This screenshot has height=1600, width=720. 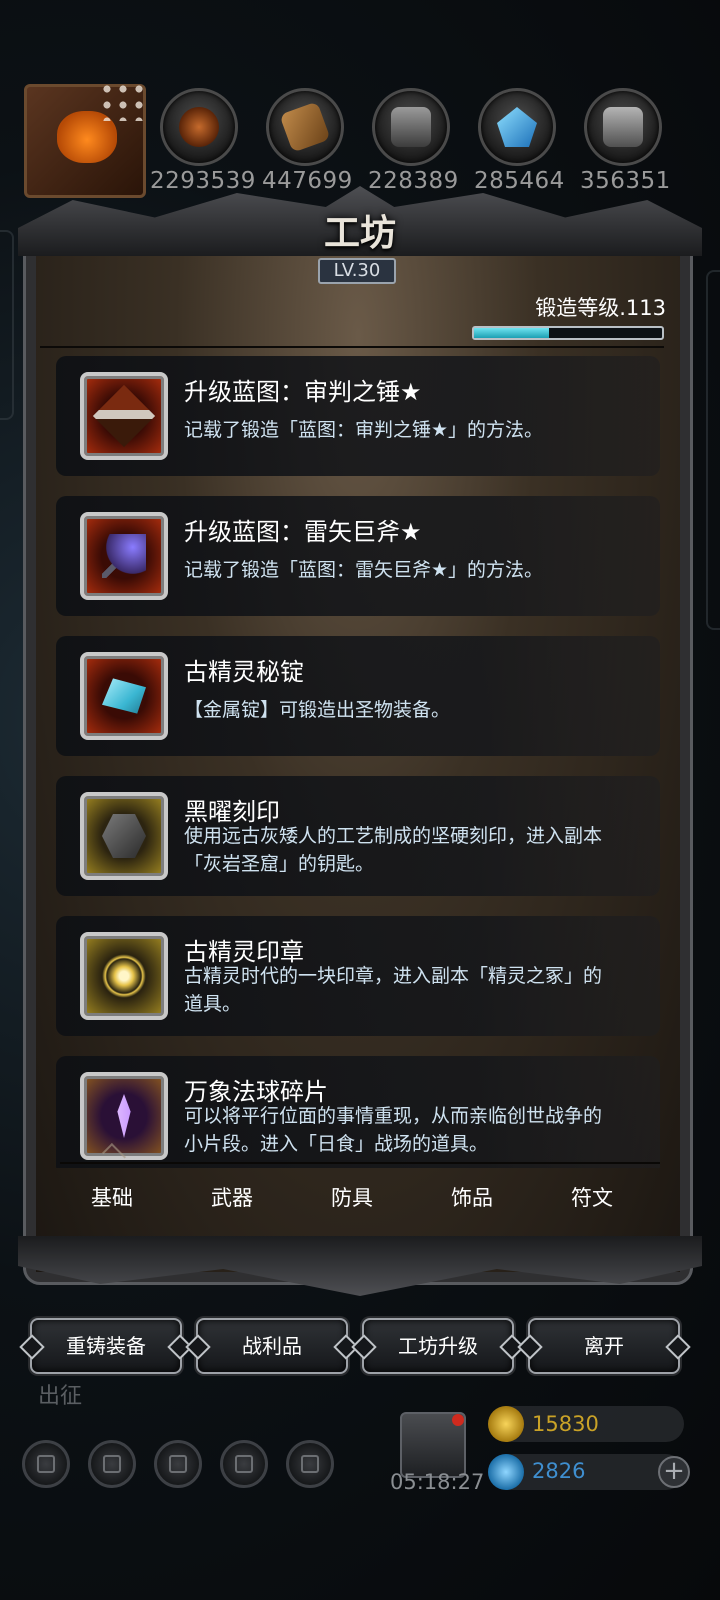 What do you see at coordinates (232, 1197) in the screenshot?
I see `tab-weapons: 武器` at bounding box center [232, 1197].